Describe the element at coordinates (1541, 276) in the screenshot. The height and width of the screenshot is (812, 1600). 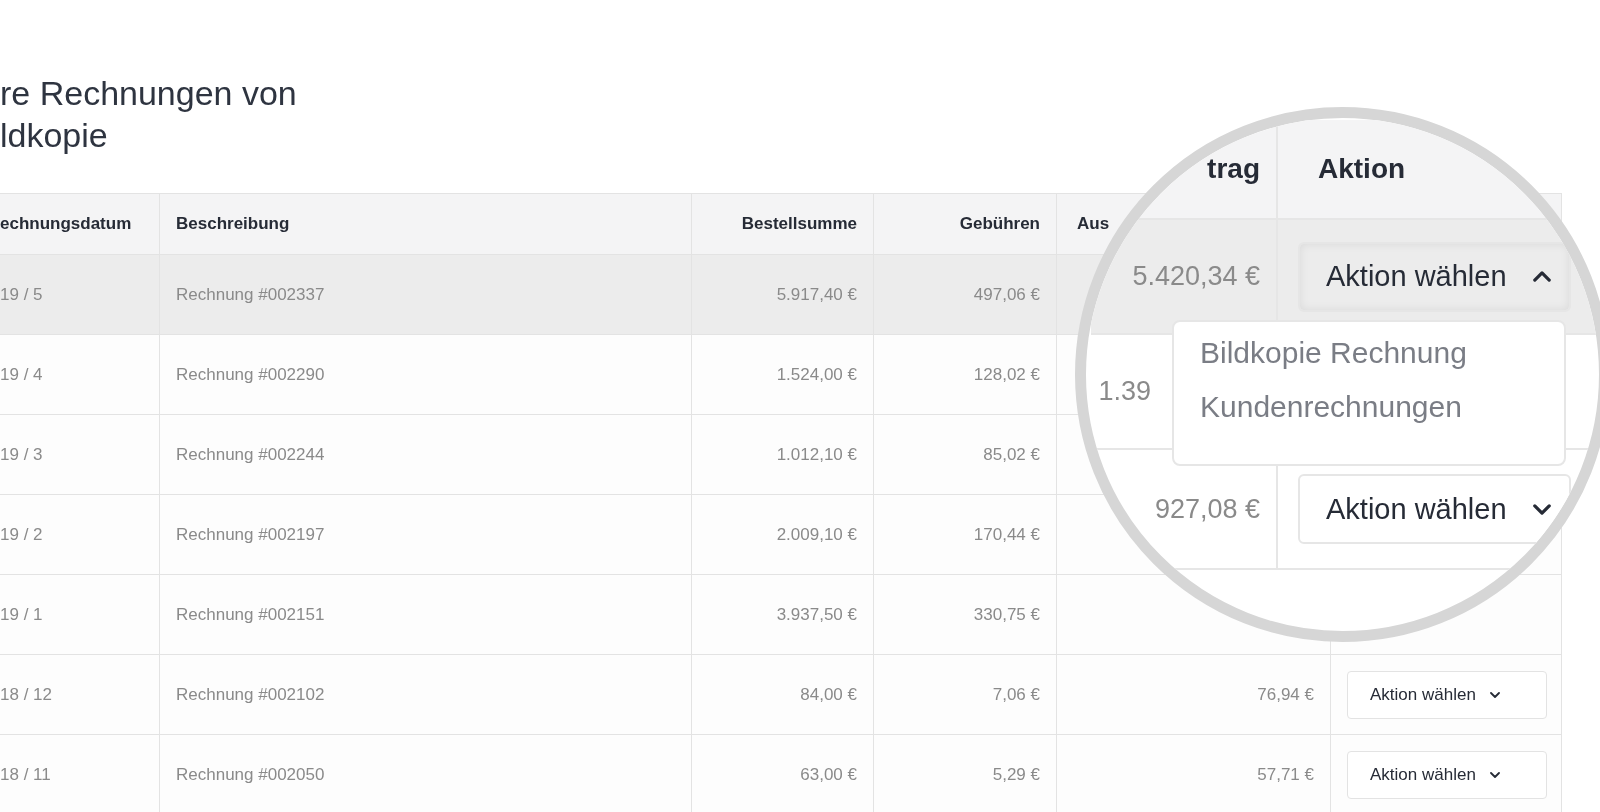
I see `chevron-up-icon` at that location.